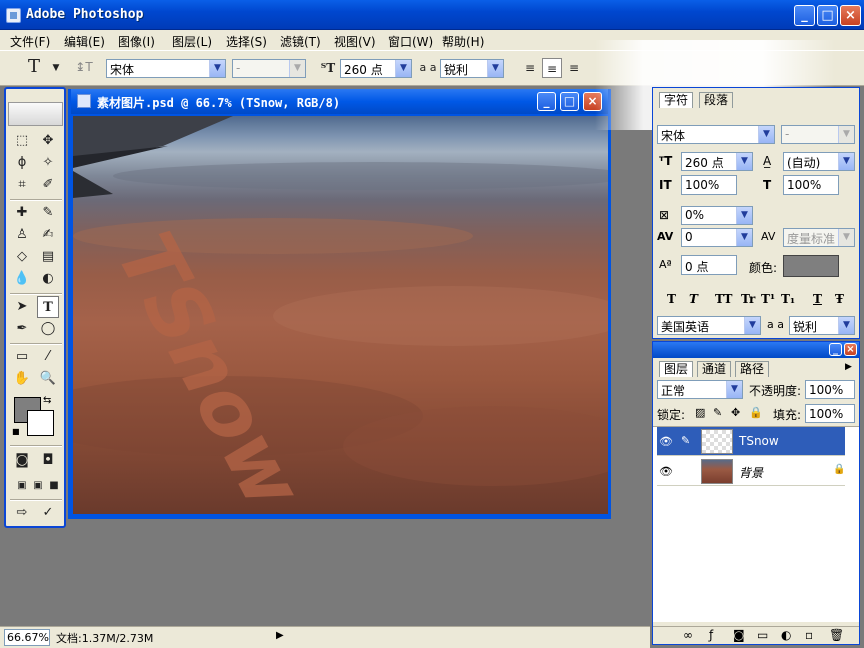  Describe the element at coordinates (463, 41) in the screenshot. I see `menu-help: 帮助(H)` at that location.